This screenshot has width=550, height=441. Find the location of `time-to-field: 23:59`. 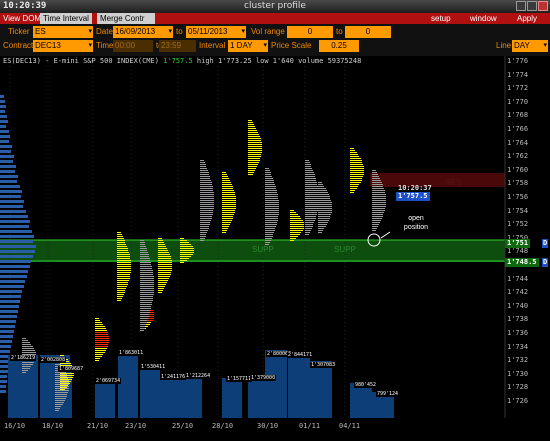

time-to-field: 23:59 is located at coordinates (177, 46).